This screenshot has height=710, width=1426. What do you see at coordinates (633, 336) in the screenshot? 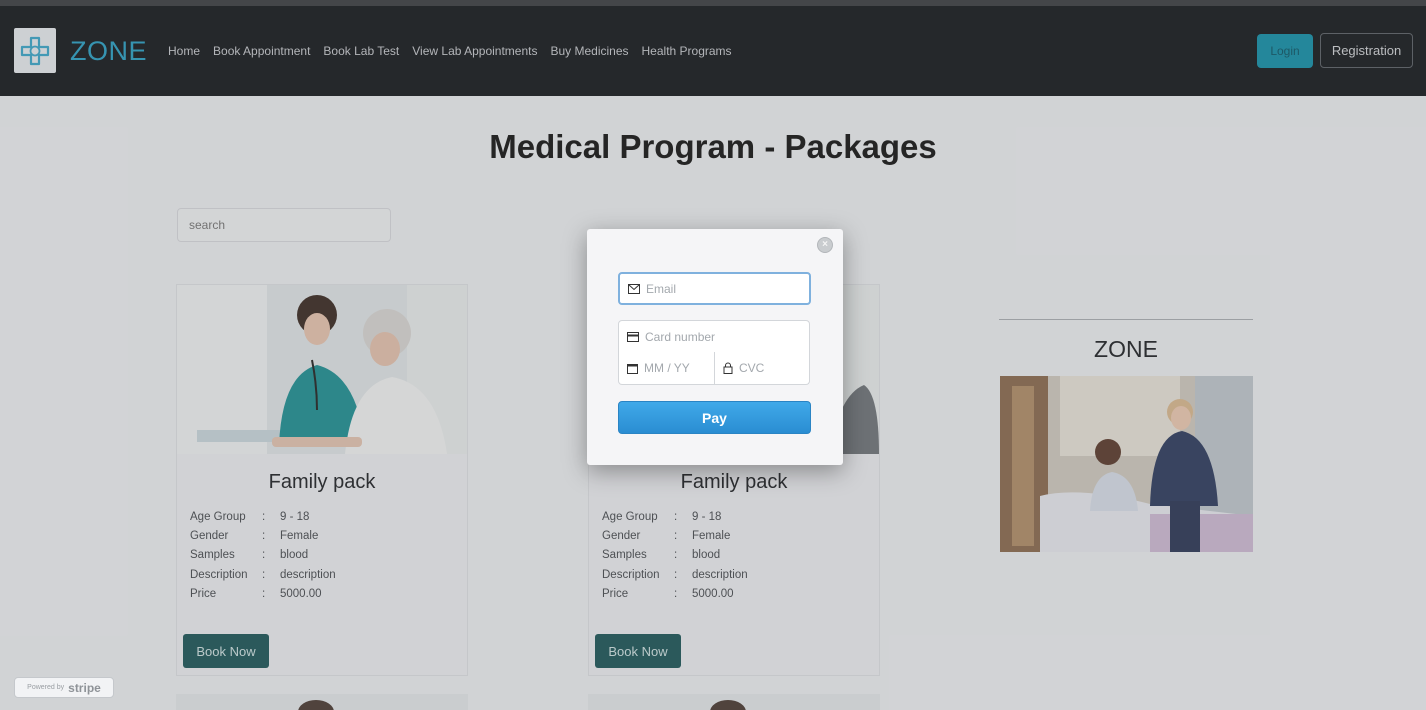
I see `credit-card-icon` at bounding box center [633, 336].